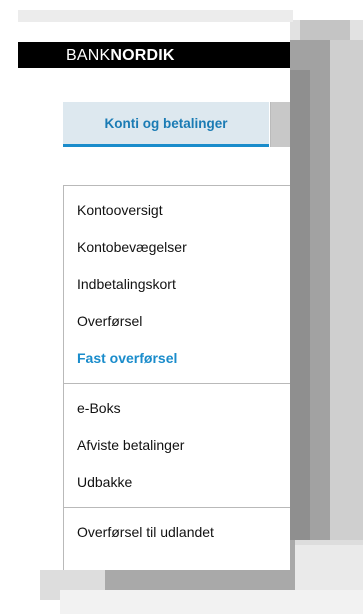 The height and width of the screenshot is (614, 363). I want to click on menu-item-overfoersel-til-udlandet: Overførsel til udlandet, so click(177, 532).